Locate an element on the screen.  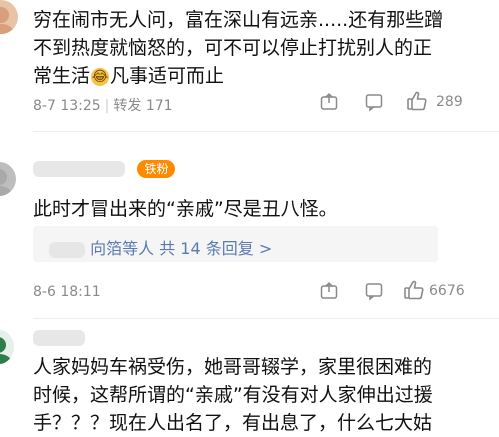
comment-line-3-before: 常生活 is located at coordinates (62, 76).